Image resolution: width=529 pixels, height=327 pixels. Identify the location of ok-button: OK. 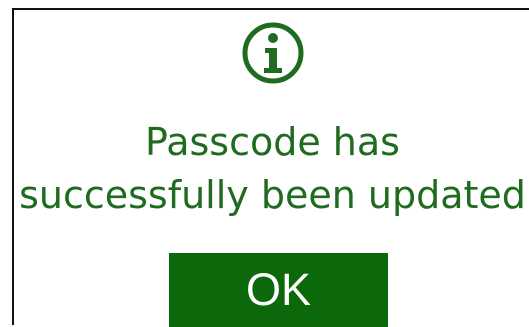
(278, 290).